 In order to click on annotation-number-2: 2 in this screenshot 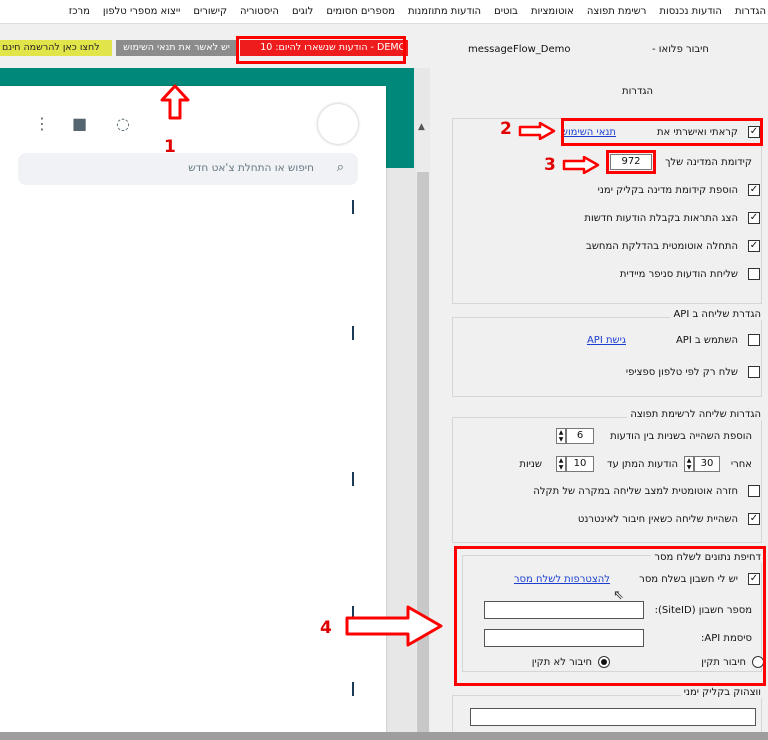, I will do `click(506, 129)`.